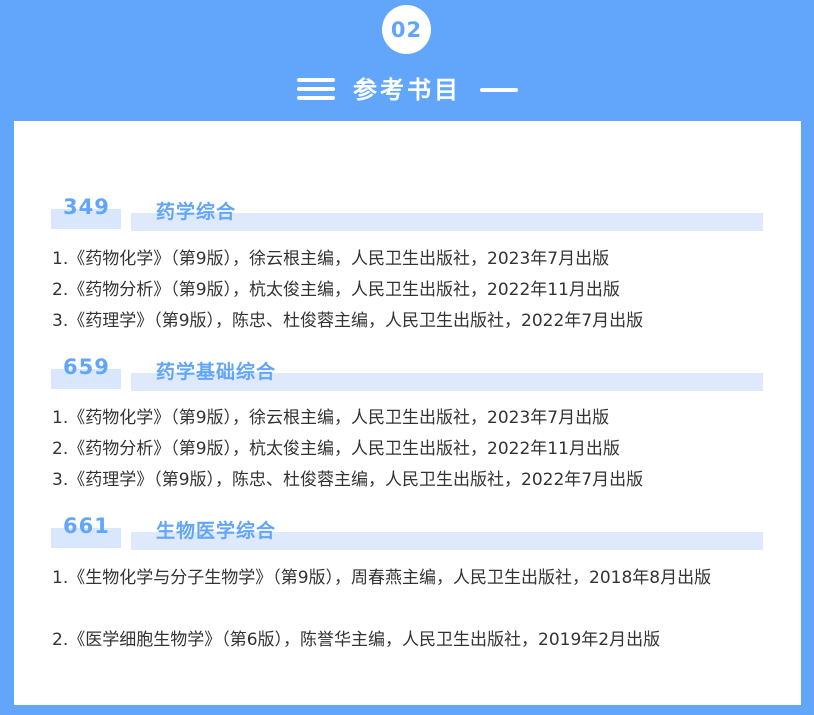 This screenshot has height=715, width=814. What do you see at coordinates (499, 90) in the screenshot?
I see `dash-line-icon` at bounding box center [499, 90].